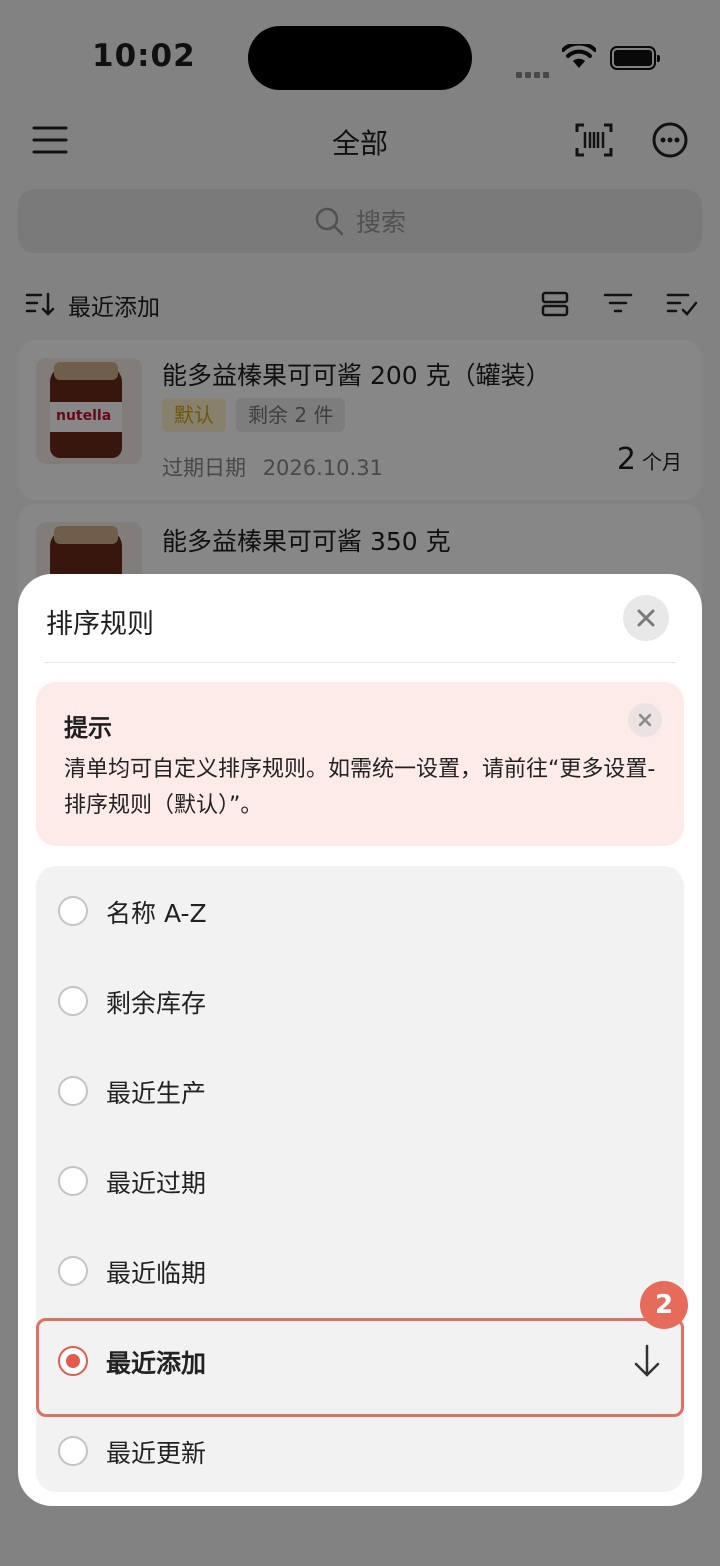  I want to click on option-label: 最近过期, so click(156, 1183).